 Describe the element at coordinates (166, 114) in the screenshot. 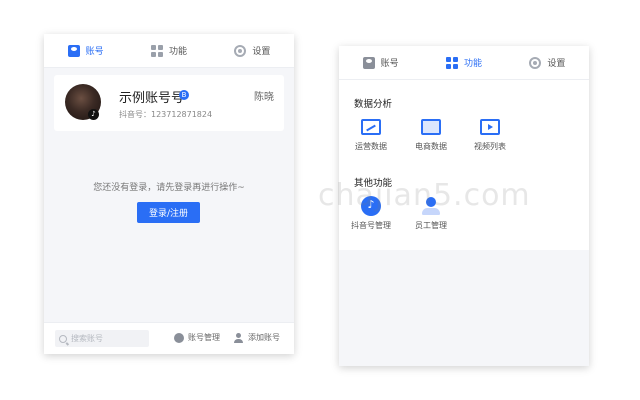

I see `douyin-id: 抖音号：123712871824` at that location.